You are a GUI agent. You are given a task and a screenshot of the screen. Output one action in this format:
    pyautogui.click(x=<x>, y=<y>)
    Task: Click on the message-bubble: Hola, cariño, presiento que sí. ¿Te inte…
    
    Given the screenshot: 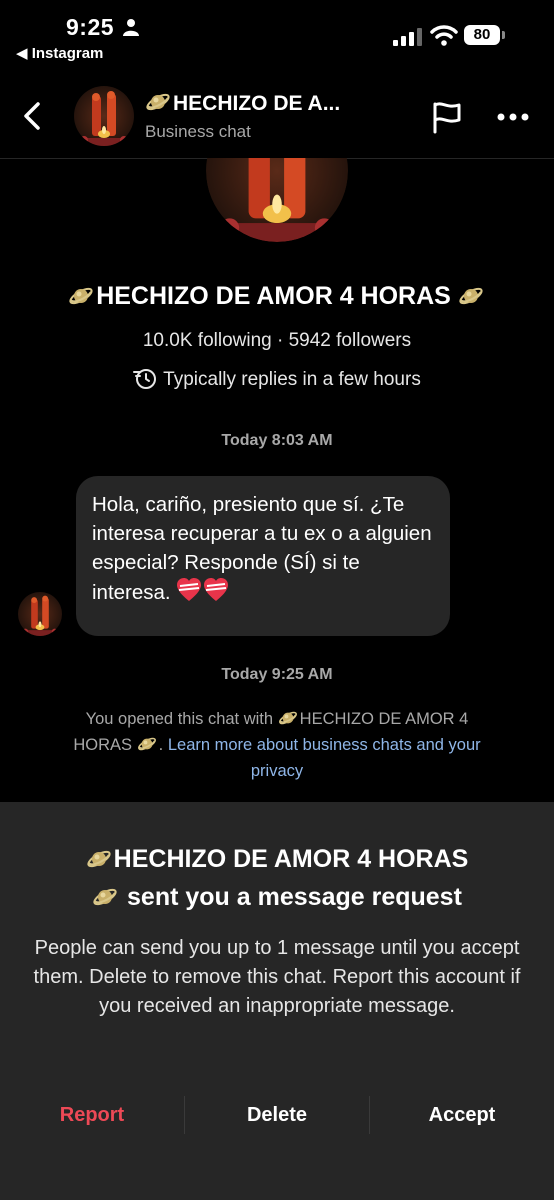 What is the action you would take?
    pyautogui.click(x=263, y=556)
    